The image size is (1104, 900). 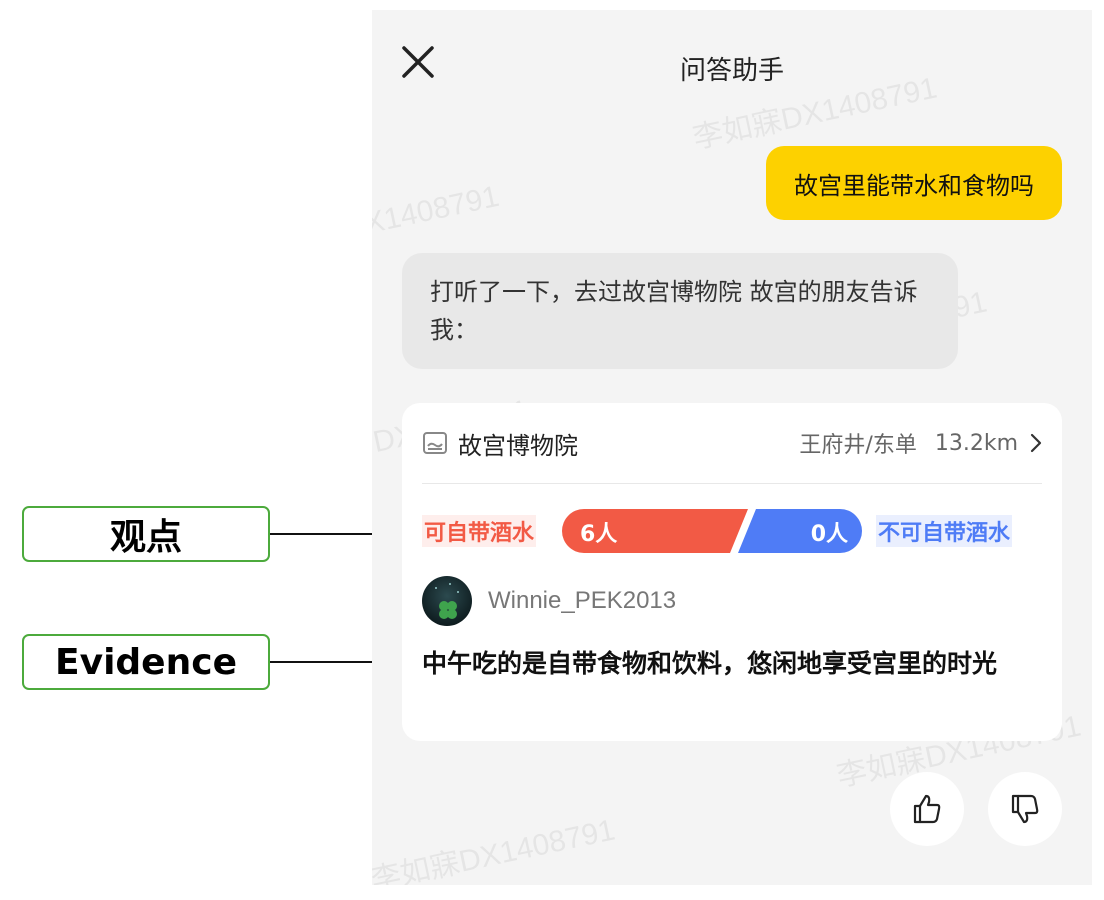 I want to click on thumbs-down-icon, so click(x=1025, y=809).